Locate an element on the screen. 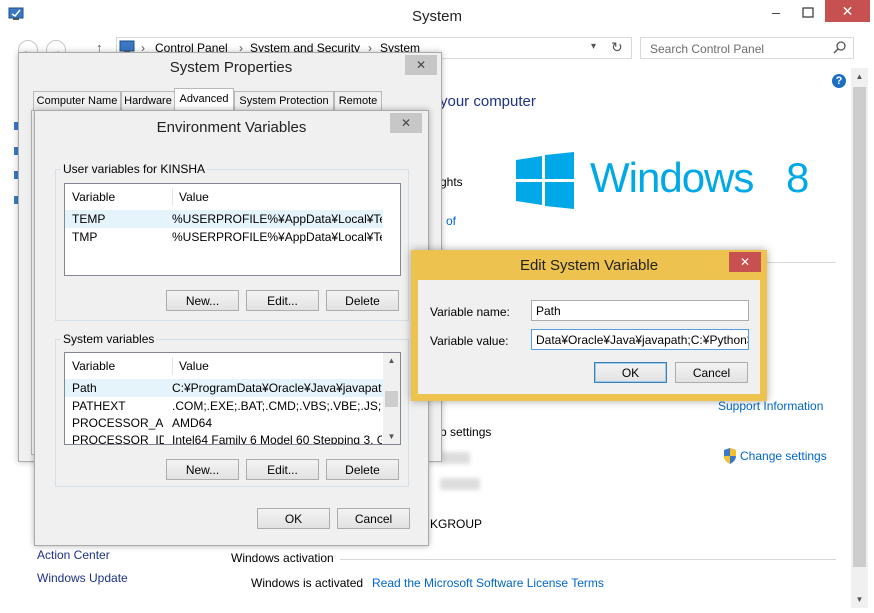 This screenshot has height=613, width=874. system-titlebar: System – ✕ is located at coordinates (437, 16).